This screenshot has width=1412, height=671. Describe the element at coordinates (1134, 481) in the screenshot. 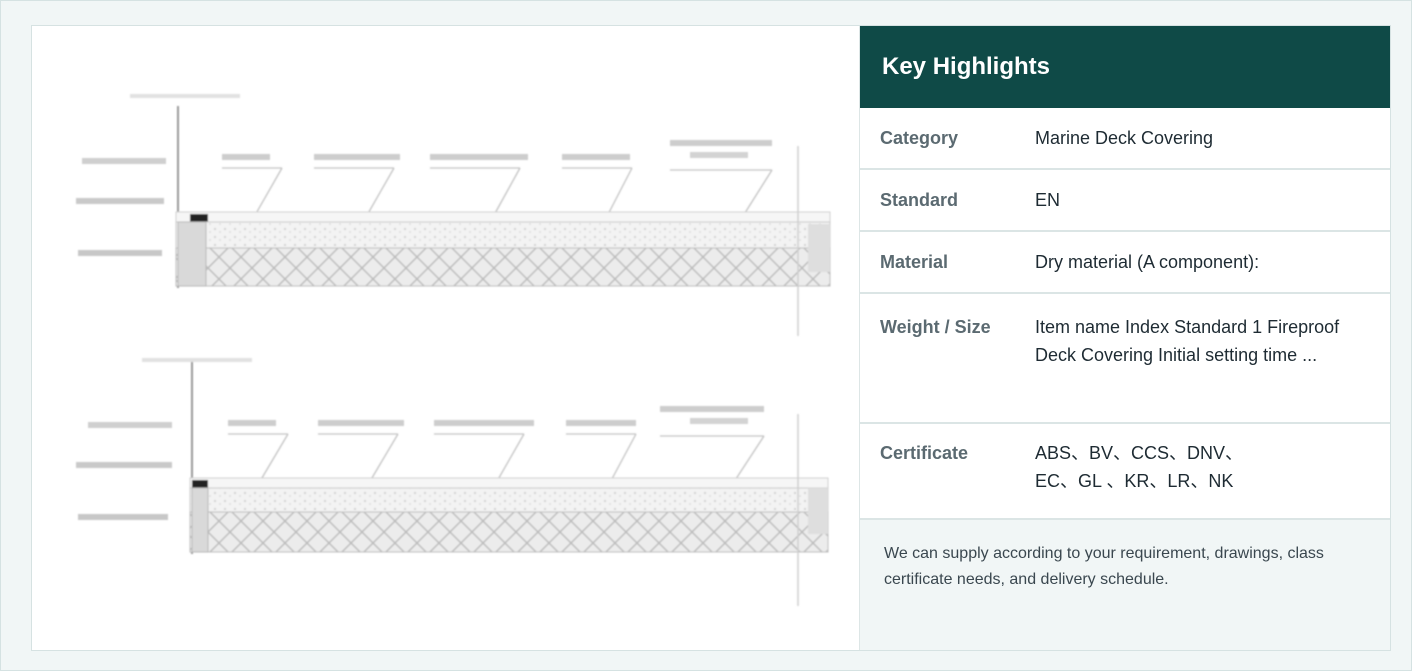

I see `certificate-line: EC、GL 、KR、LR、NK` at that location.